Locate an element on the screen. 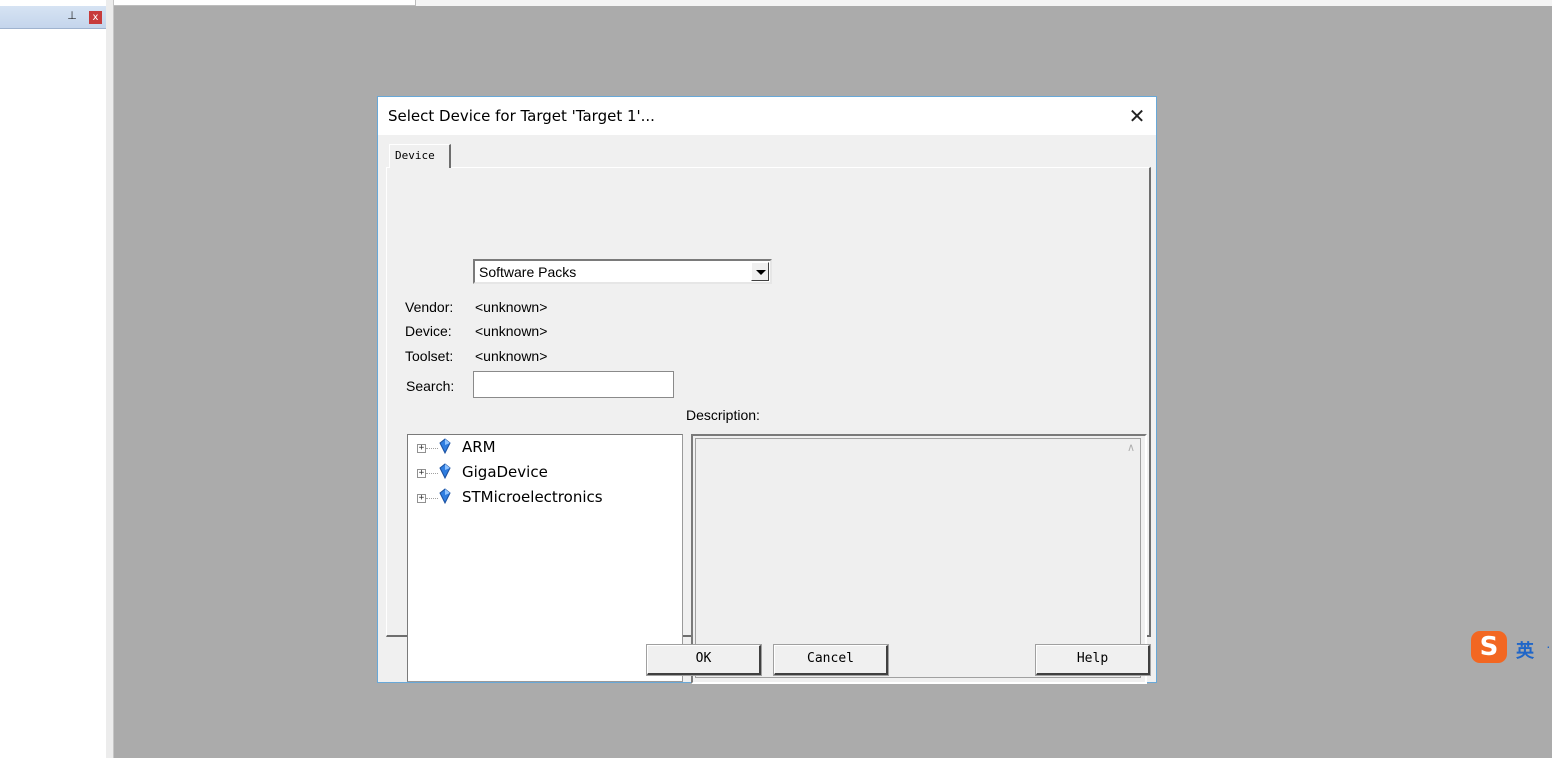 The width and height of the screenshot is (1552, 758). search-input is located at coordinates (573, 384).